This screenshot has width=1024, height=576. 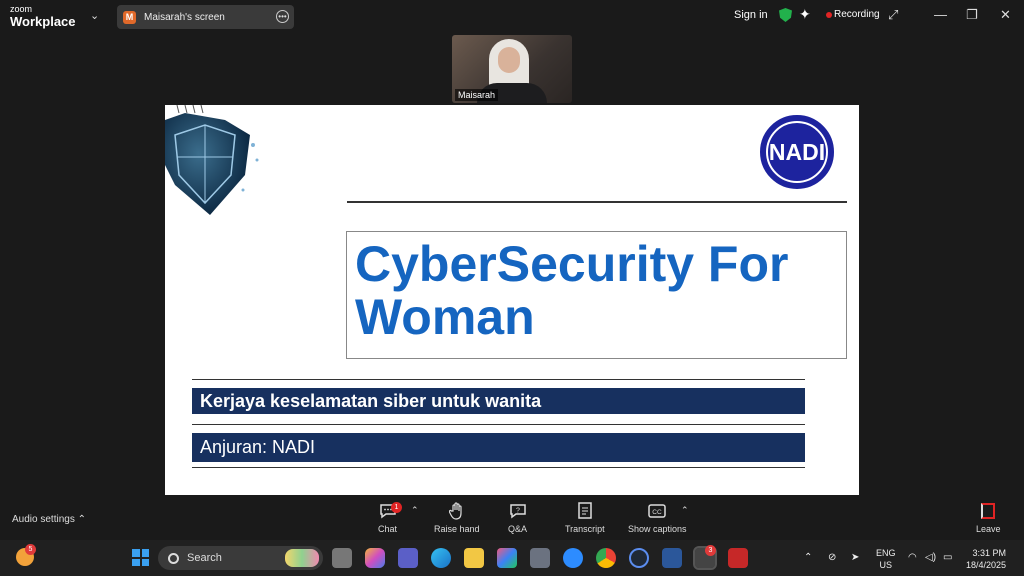 I want to click on security-shield-icon, so click(x=785, y=15).